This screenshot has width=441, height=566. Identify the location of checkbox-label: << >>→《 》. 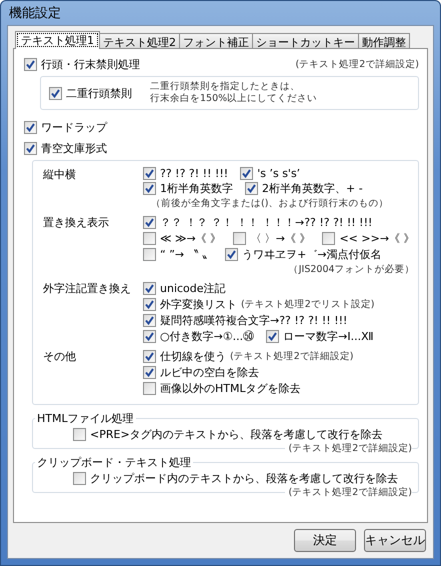
(377, 238).